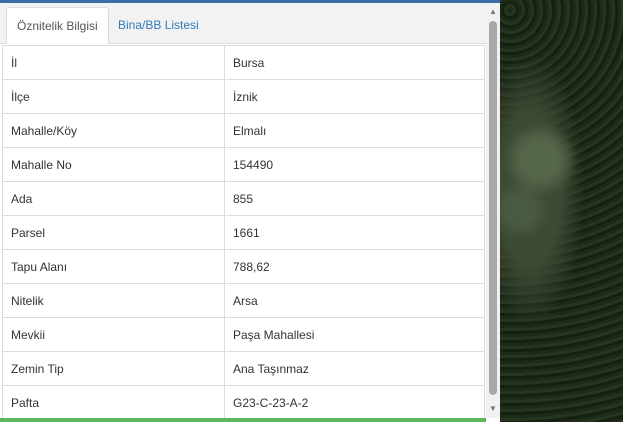 The image size is (623, 422). What do you see at coordinates (493, 12) in the screenshot?
I see `scroll-up-icon: ▲` at bounding box center [493, 12].